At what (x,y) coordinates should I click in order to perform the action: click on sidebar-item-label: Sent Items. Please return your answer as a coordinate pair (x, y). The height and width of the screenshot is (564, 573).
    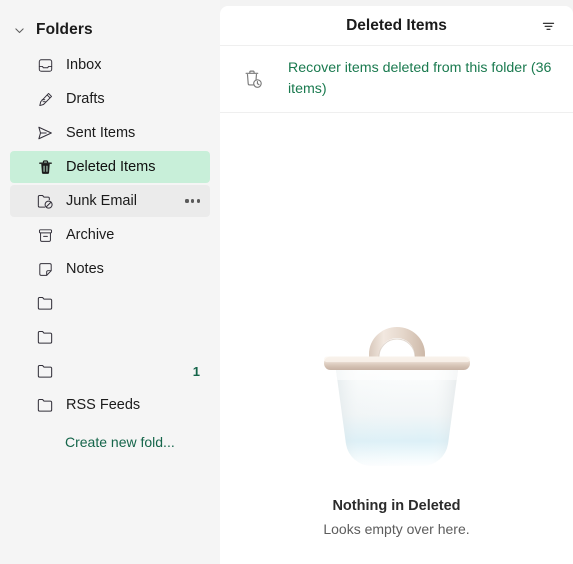
    Looking at the image, I should click on (101, 133).